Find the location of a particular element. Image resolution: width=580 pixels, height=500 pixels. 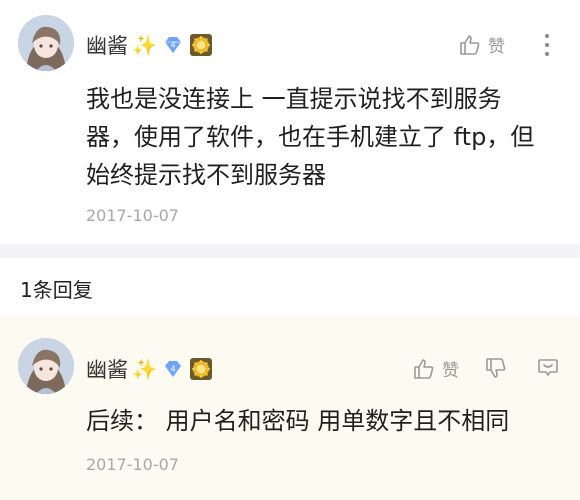

avatar is located at coordinates (46, 43).